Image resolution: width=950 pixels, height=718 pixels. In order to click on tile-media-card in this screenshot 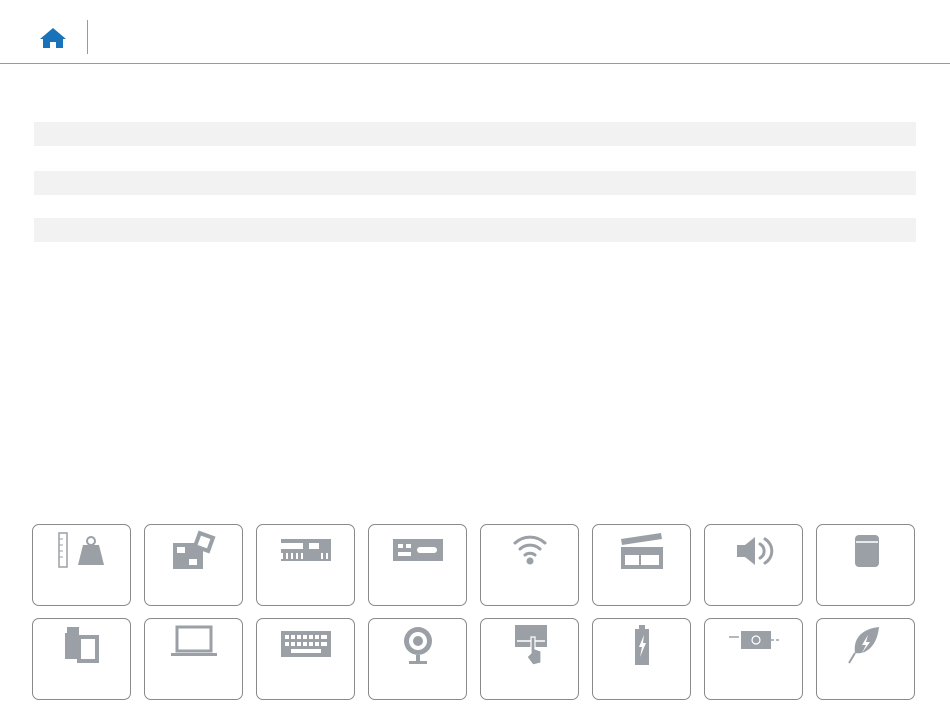, I will do `click(81, 659)`.